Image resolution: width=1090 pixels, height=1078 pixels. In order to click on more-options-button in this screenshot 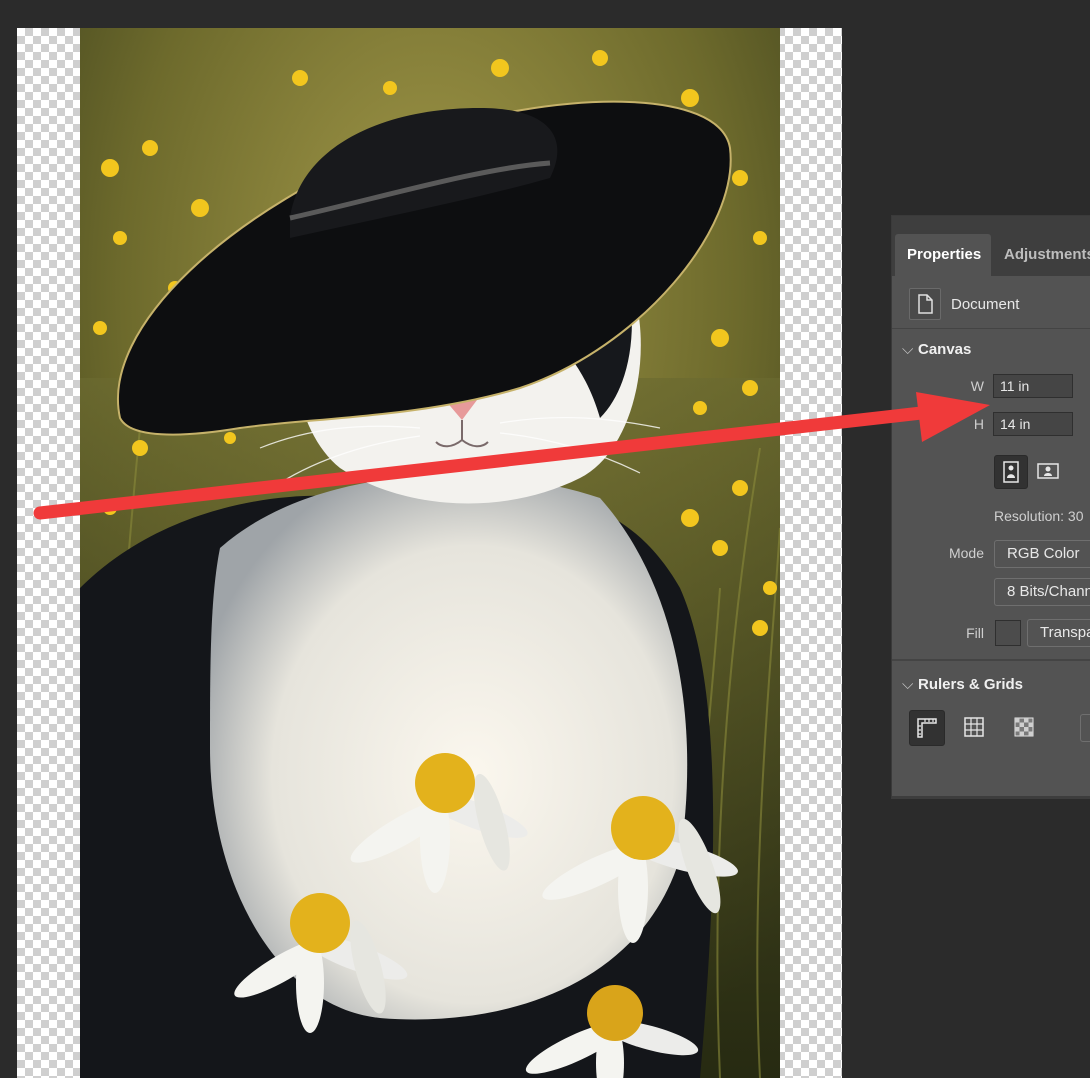, I will do `click(1085, 728)`.